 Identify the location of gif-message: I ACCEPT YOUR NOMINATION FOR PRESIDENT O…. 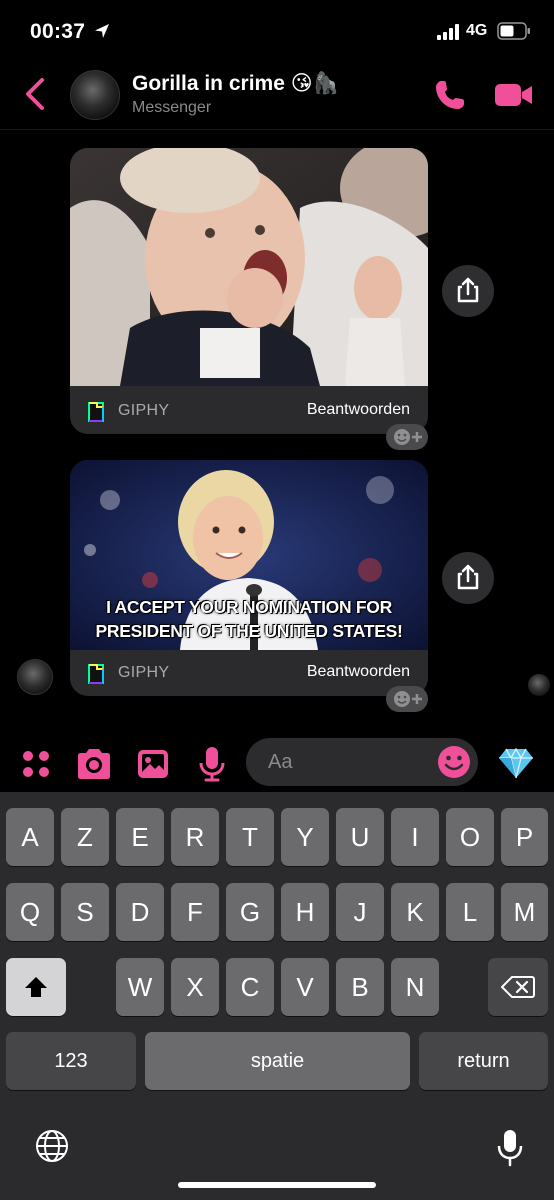
(249, 578).